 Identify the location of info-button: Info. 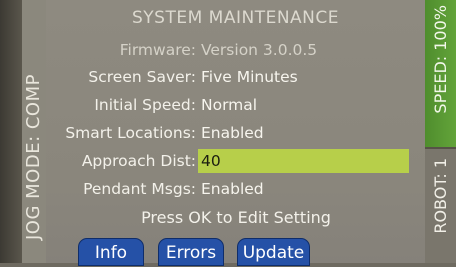
(111, 252).